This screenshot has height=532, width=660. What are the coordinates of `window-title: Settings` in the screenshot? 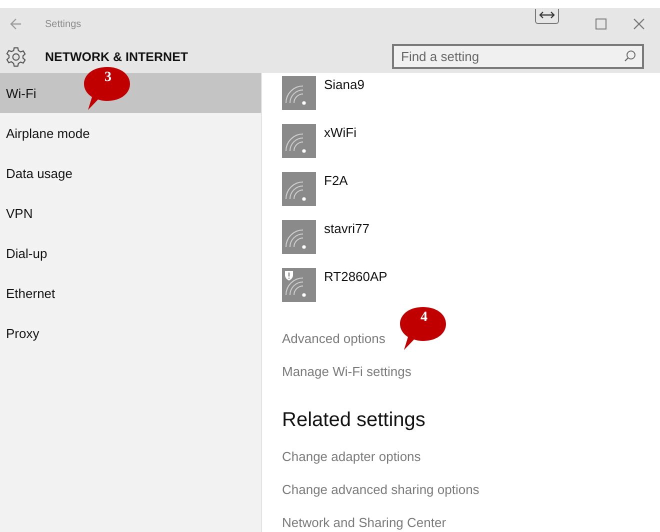 It's located at (63, 24).